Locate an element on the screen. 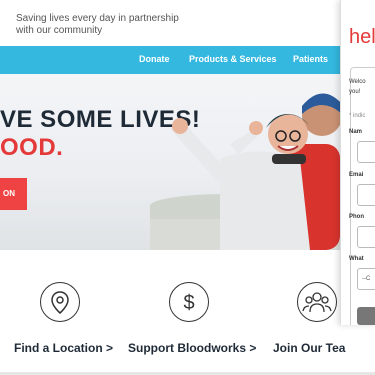  interest-select-label: What is located at coordinates (356, 259).